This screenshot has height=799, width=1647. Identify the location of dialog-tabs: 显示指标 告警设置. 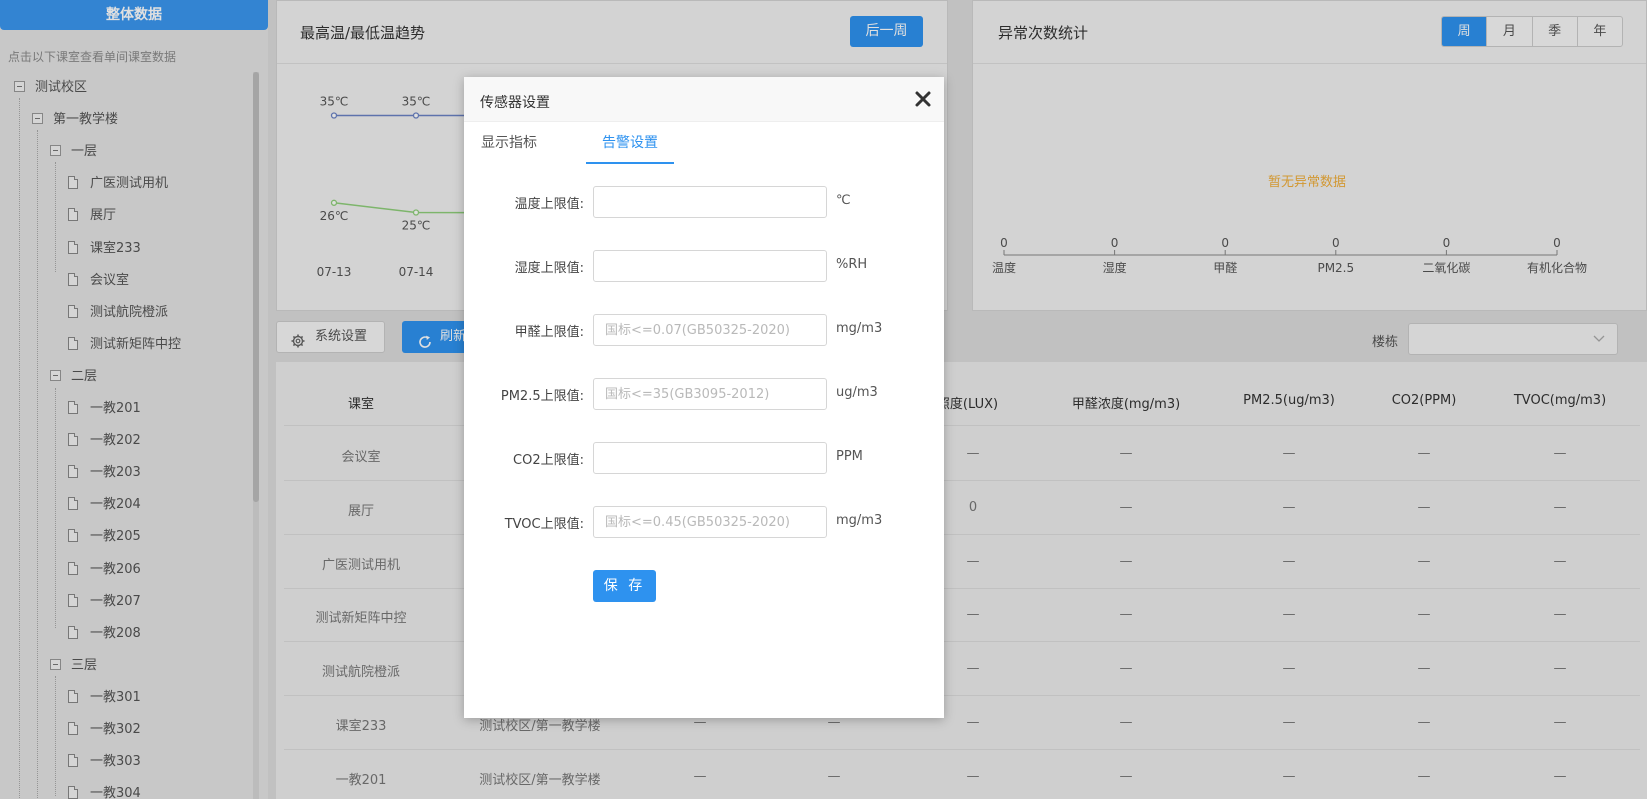
(704, 143).